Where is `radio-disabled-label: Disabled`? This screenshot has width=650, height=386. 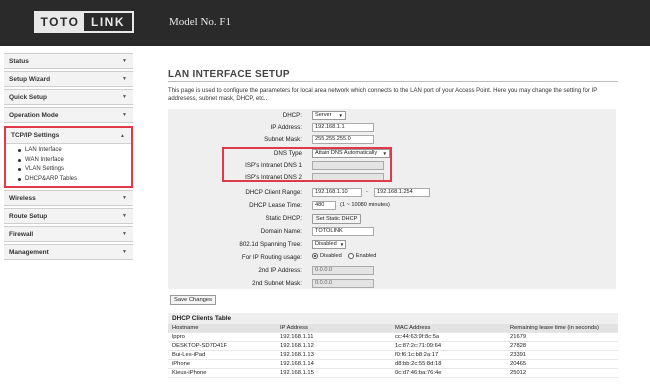
radio-disabled-label: Disabled is located at coordinates (331, 256).